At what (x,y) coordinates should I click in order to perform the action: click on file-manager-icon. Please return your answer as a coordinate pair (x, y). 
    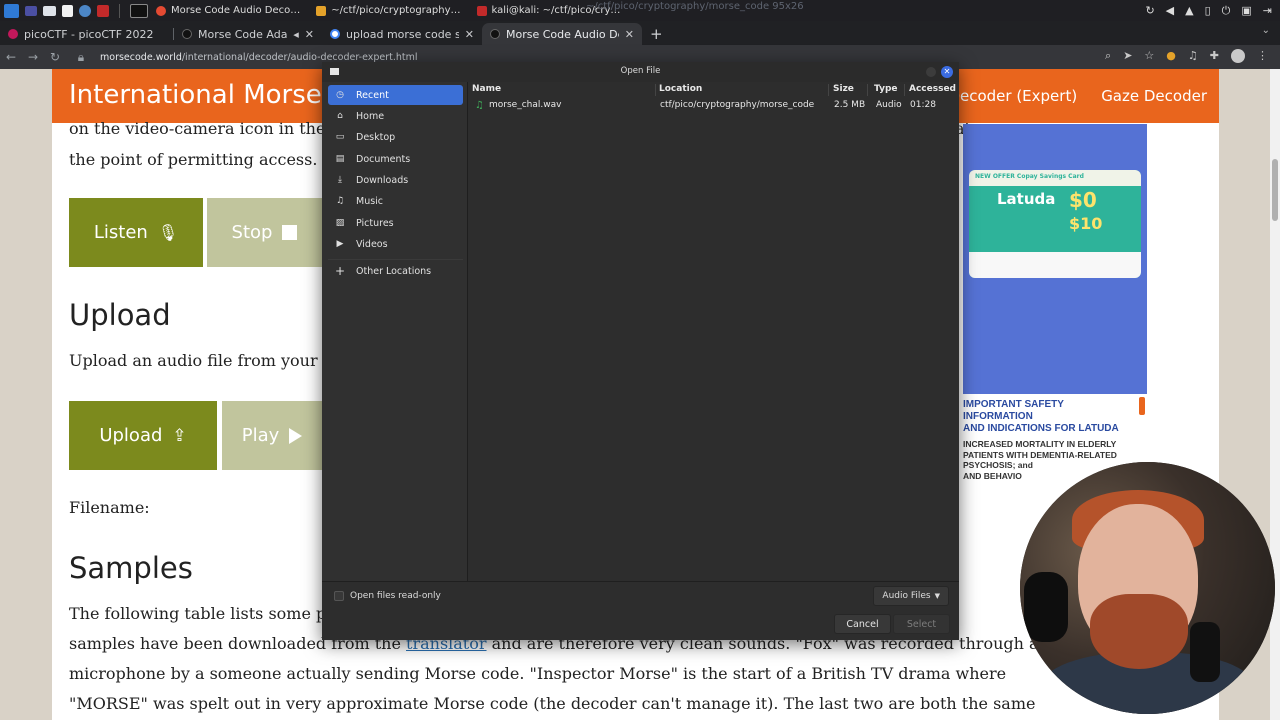
    Looking at the image, I should click on (49, 10).